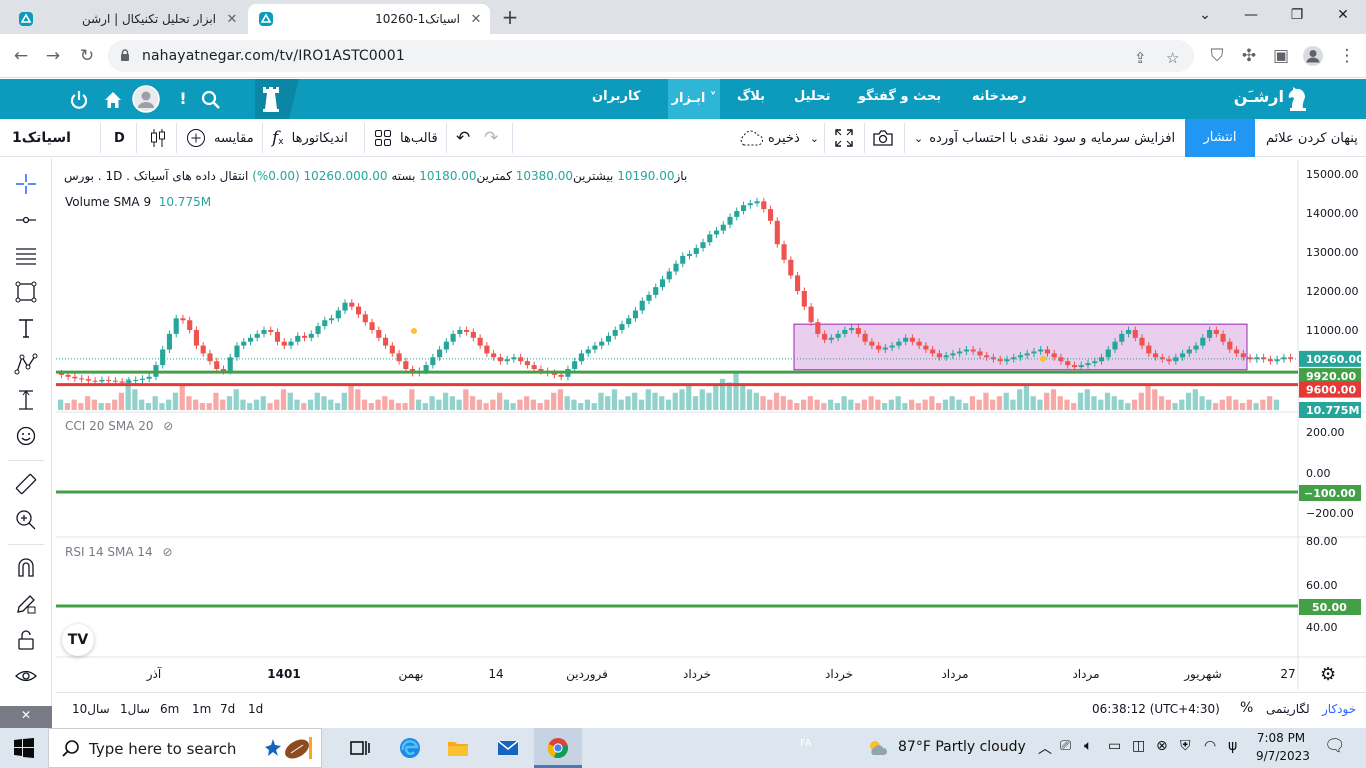  What do you see at coordinates (146, 99) in the screenshot?
I see `user-avatar-icon` at bounding box center [146, 99].